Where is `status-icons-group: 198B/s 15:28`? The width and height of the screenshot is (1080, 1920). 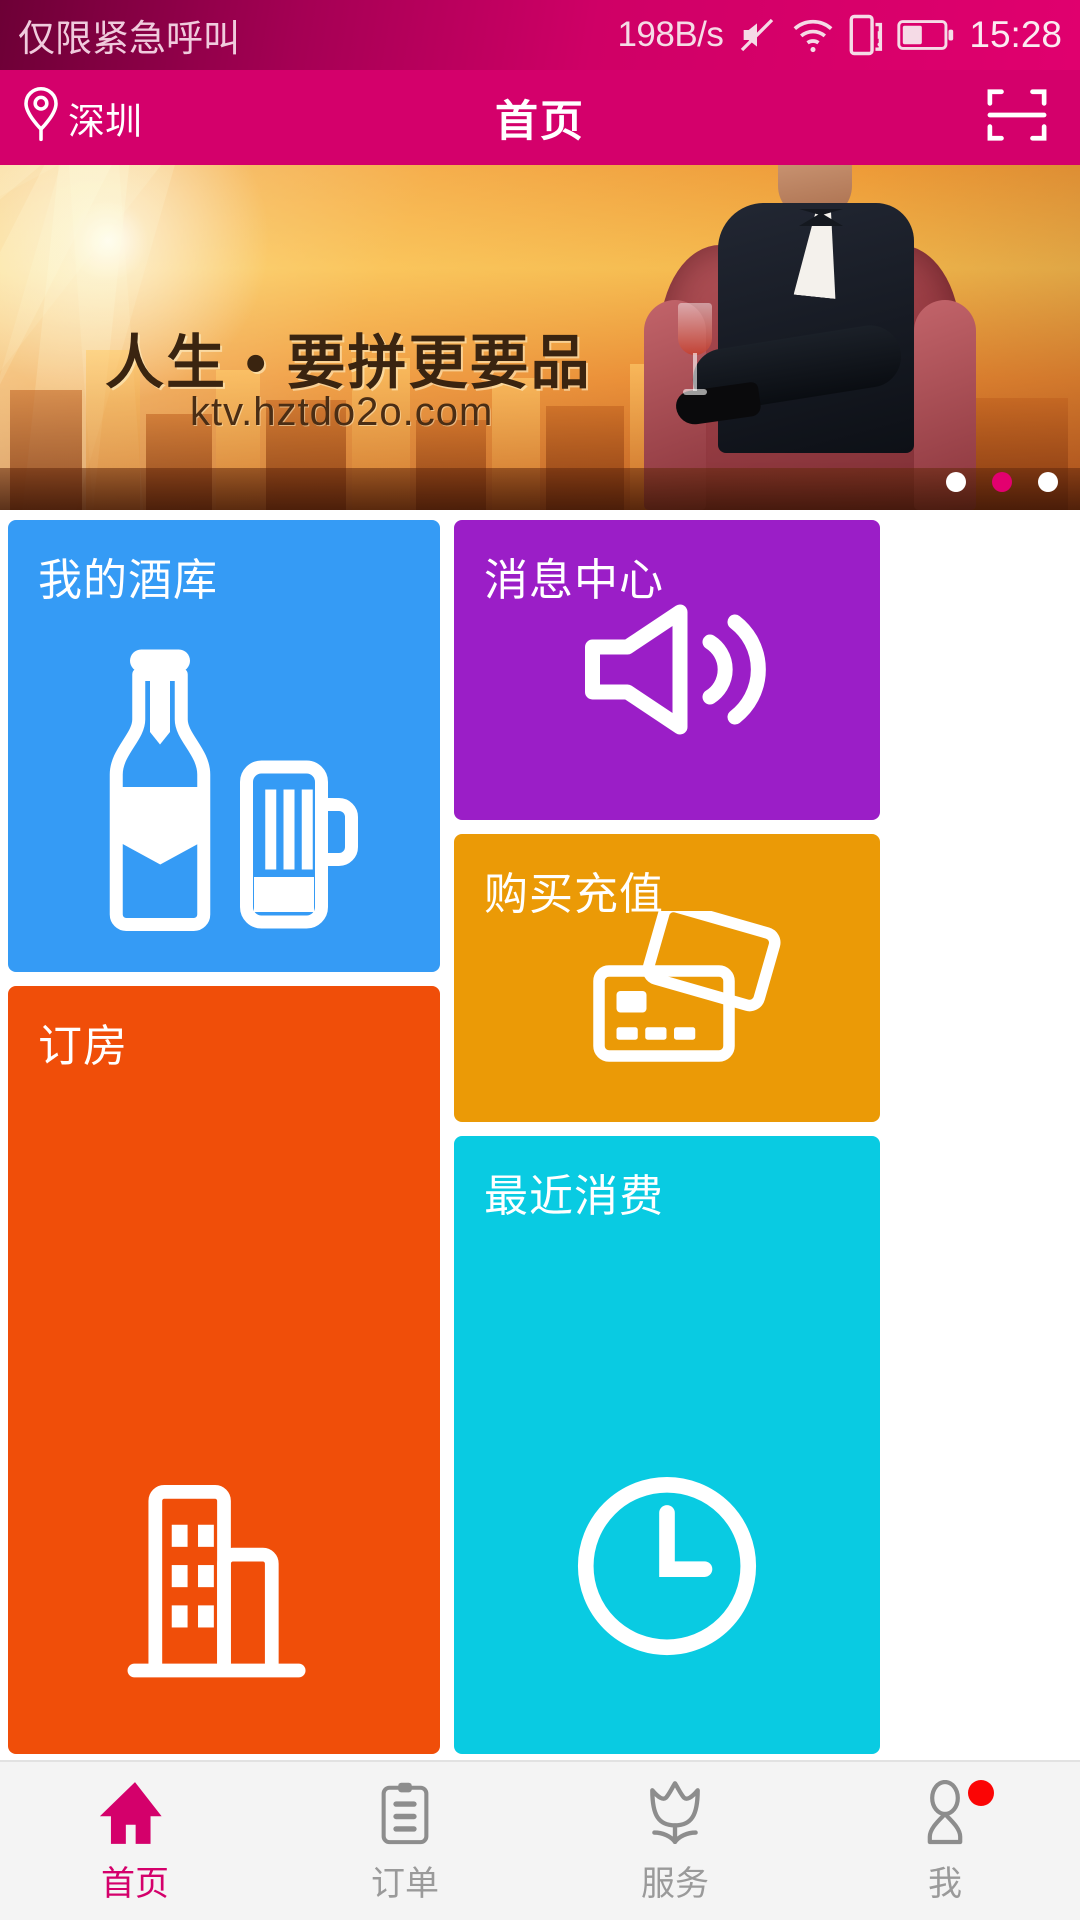
status-icons-group: 198B/s 15:28 is located at coordinates (839, 35).